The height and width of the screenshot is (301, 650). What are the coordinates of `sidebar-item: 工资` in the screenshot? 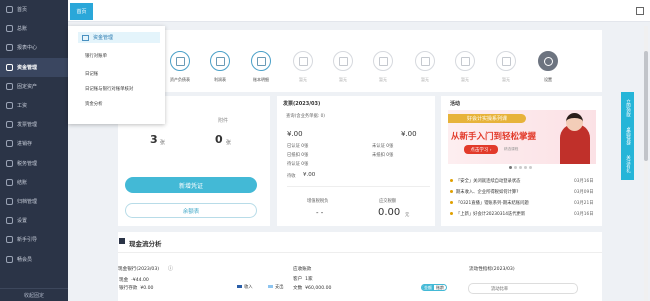 It's located at (34, 105).